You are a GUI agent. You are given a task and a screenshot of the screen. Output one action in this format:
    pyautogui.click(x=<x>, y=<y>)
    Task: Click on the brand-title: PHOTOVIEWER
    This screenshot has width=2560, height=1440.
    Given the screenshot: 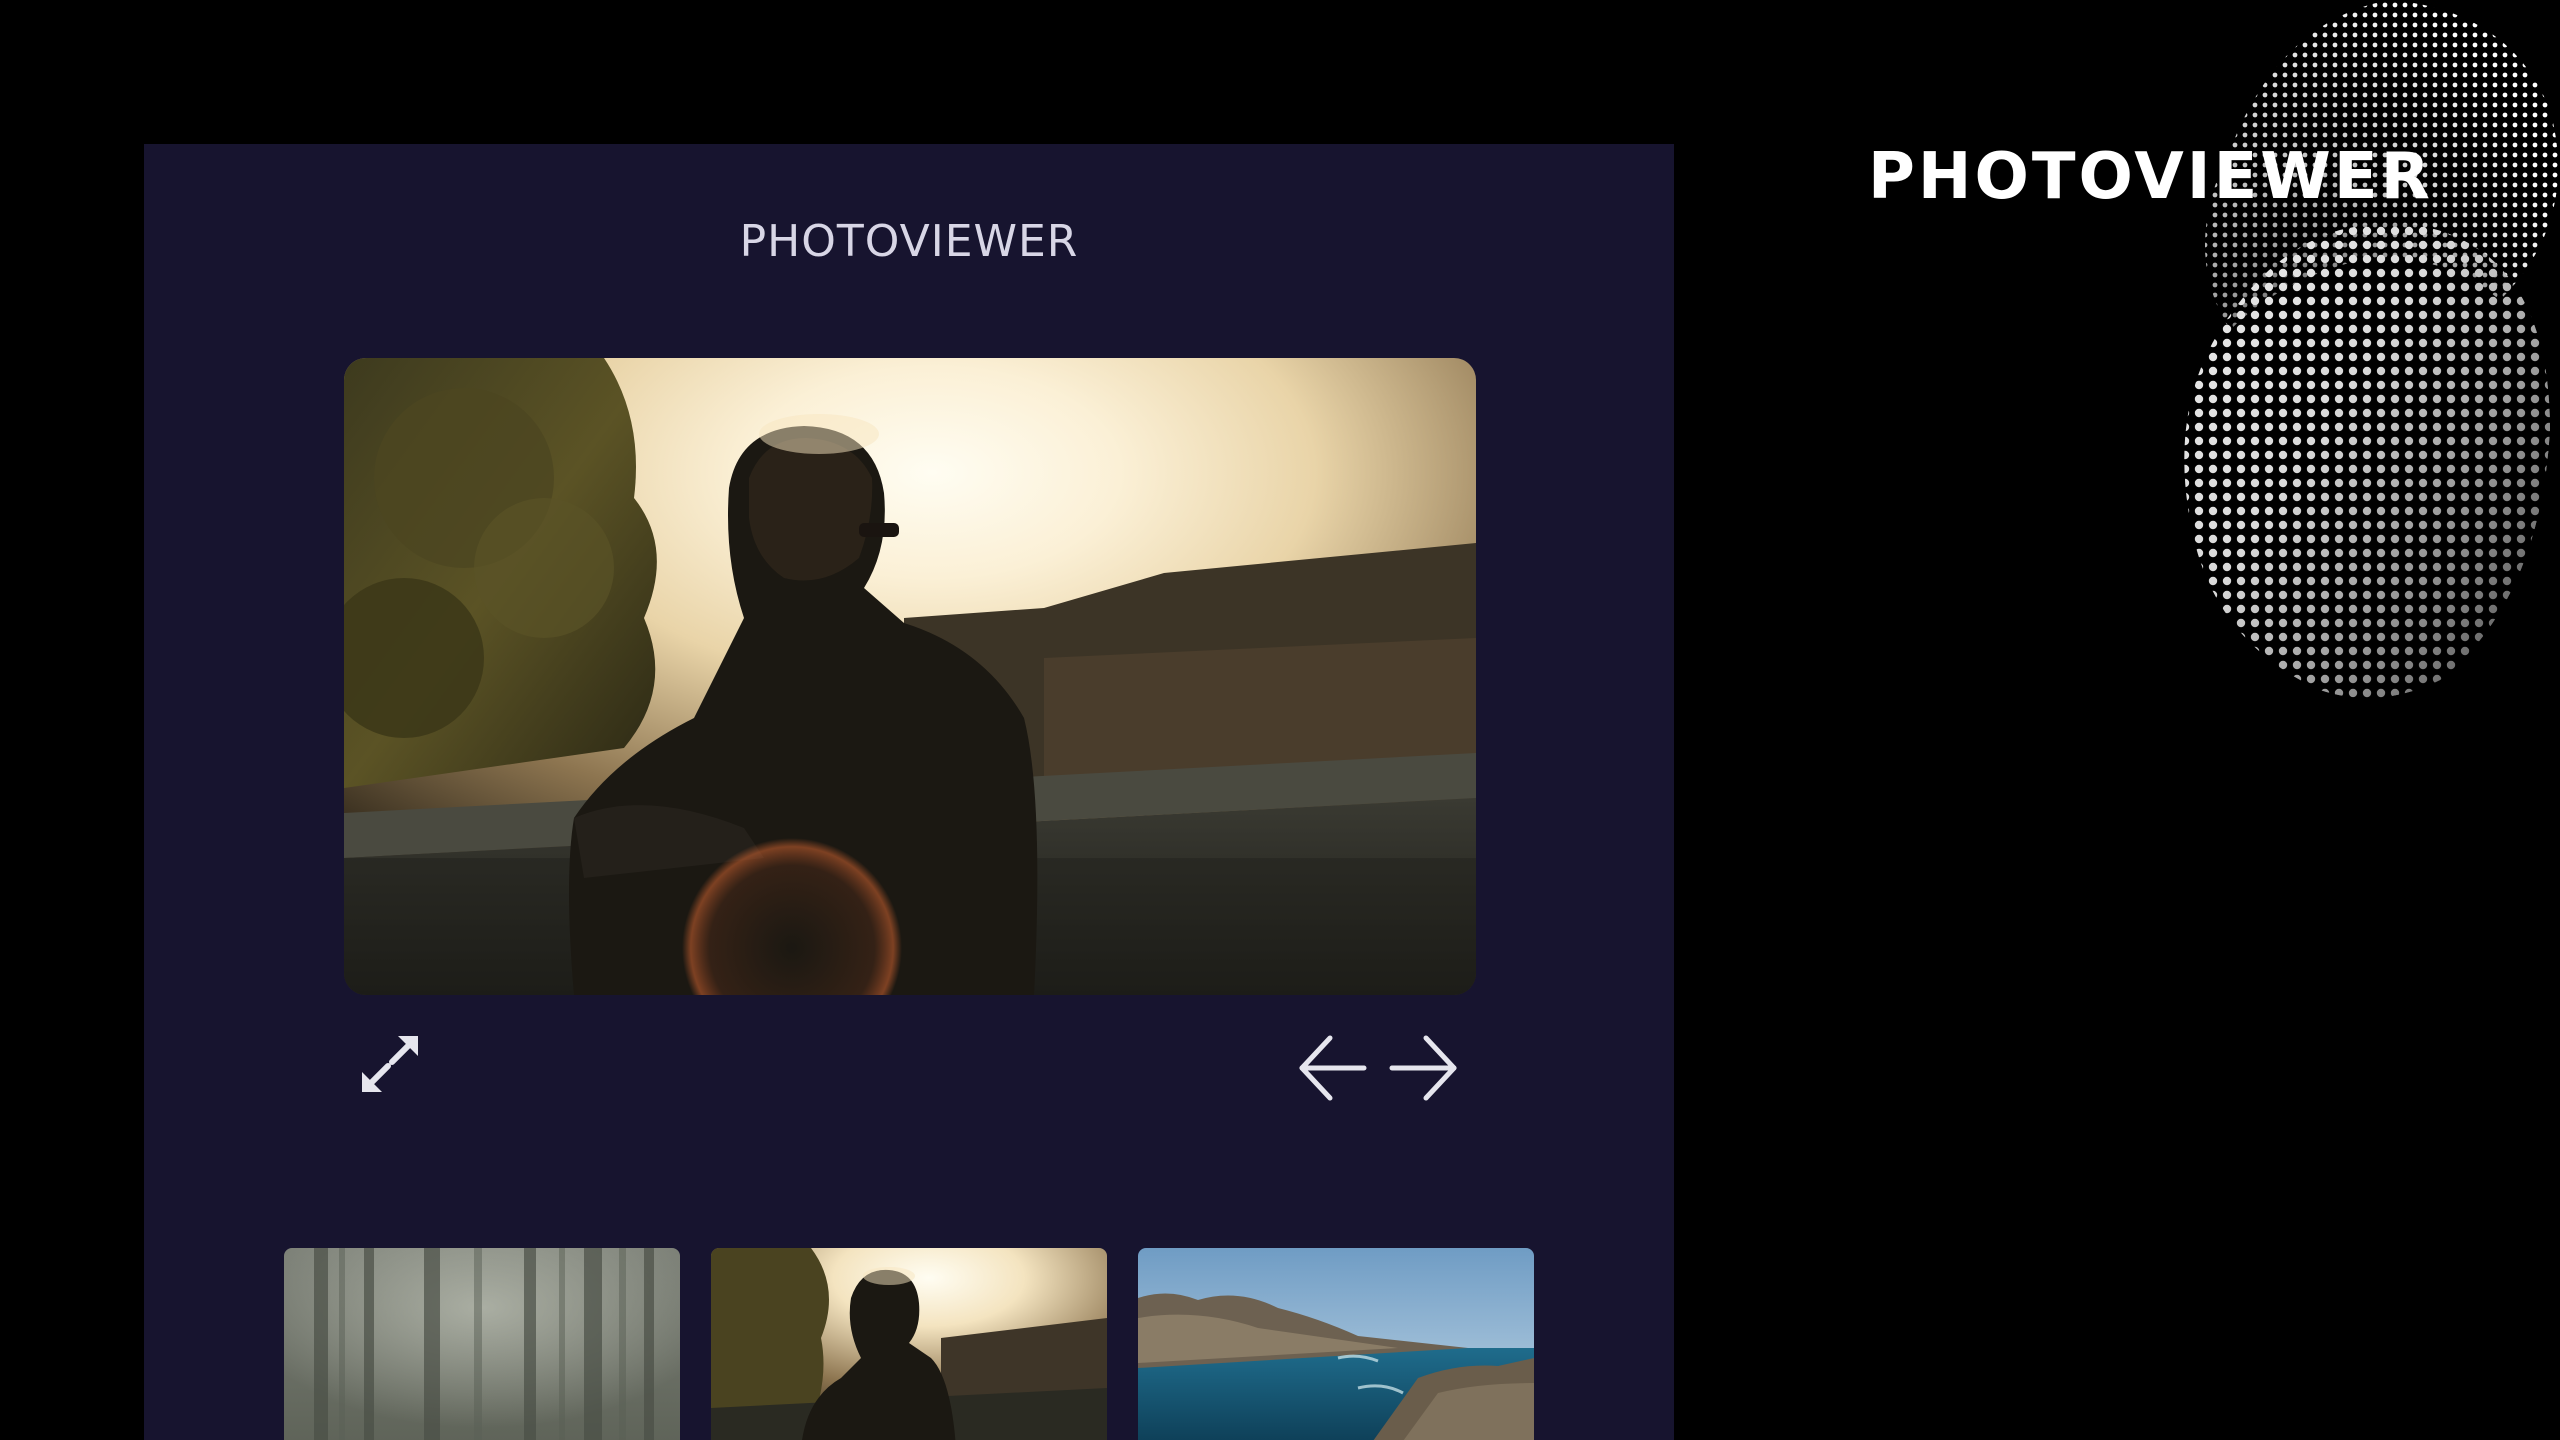 What is the action you would take?
    pyautogui.click(x=2150, y=177)
    